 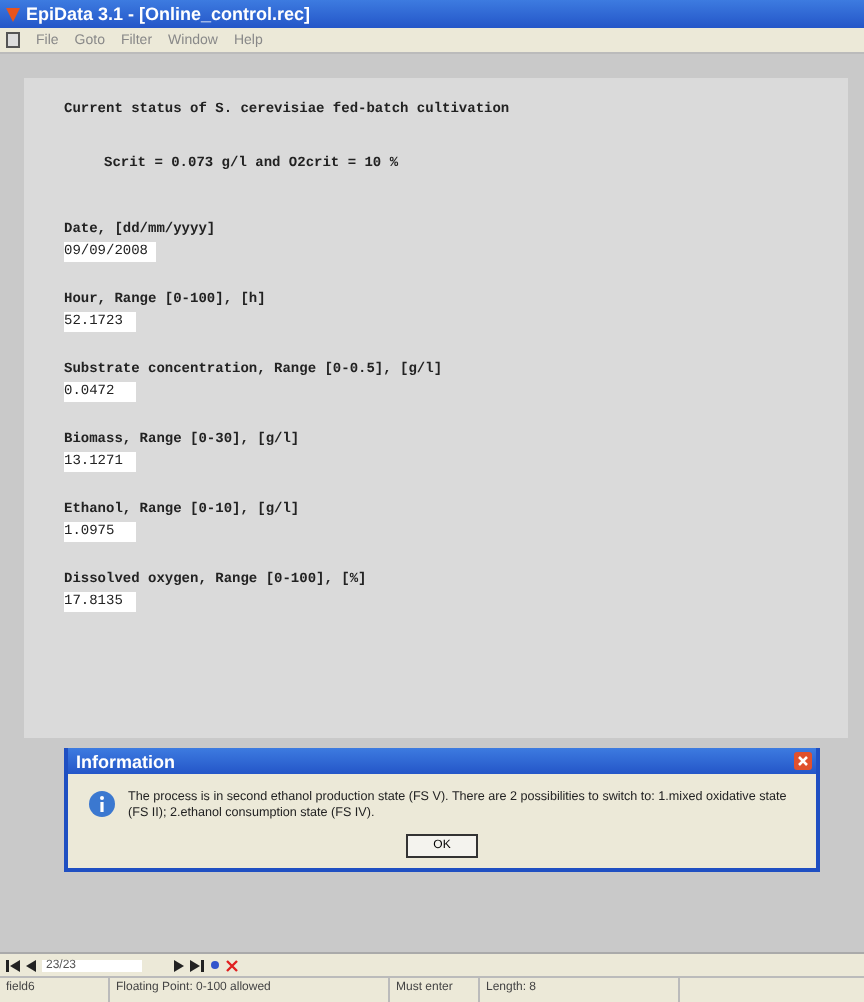 What do you see at coordinates (803, 761) in the screenshot?
I see `close-icon` at bounding box center [803, 761].